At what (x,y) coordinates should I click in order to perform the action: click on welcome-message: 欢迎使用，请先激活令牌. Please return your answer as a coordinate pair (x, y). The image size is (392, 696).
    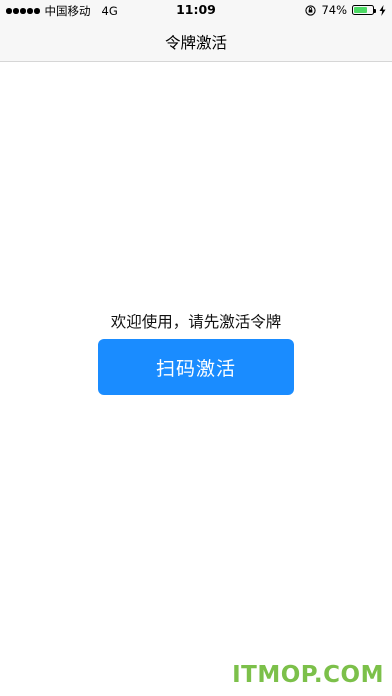
    Looking at the image, I should click on (196, 322).